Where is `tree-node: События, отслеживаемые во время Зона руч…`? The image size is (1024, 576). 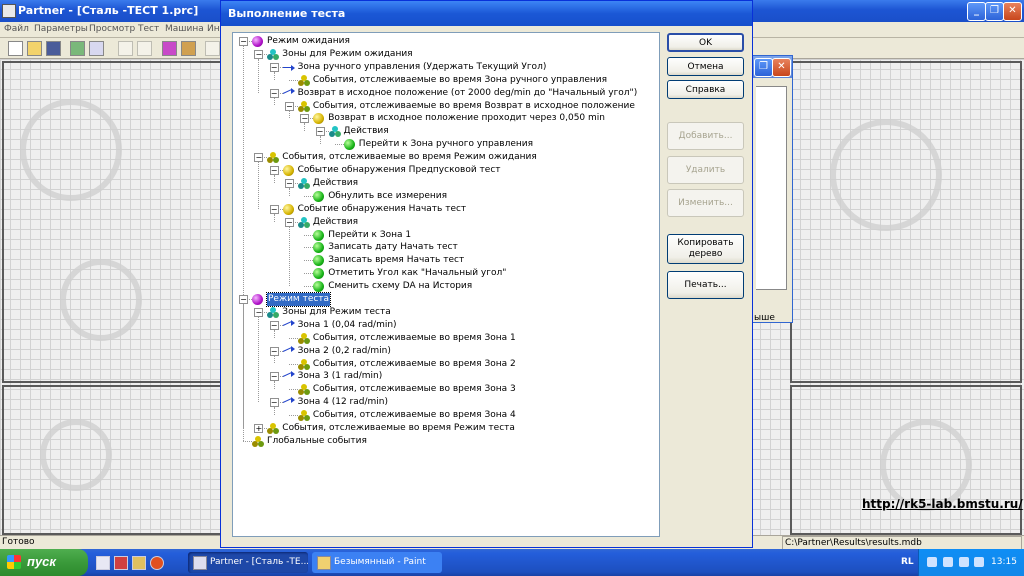
tree-node: События, отслеживаемые во время Зона руч… is located at coordinates (445, 80).